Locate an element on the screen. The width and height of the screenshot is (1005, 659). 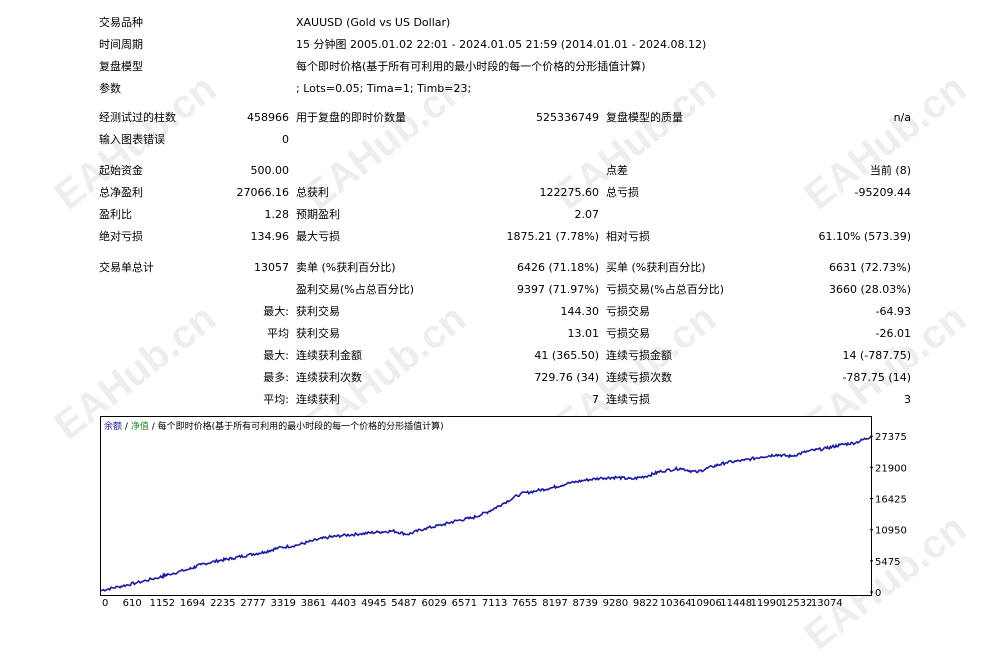
cons-loss-amt-value: 14 (-787.75) is located at coordinates (876, 355).